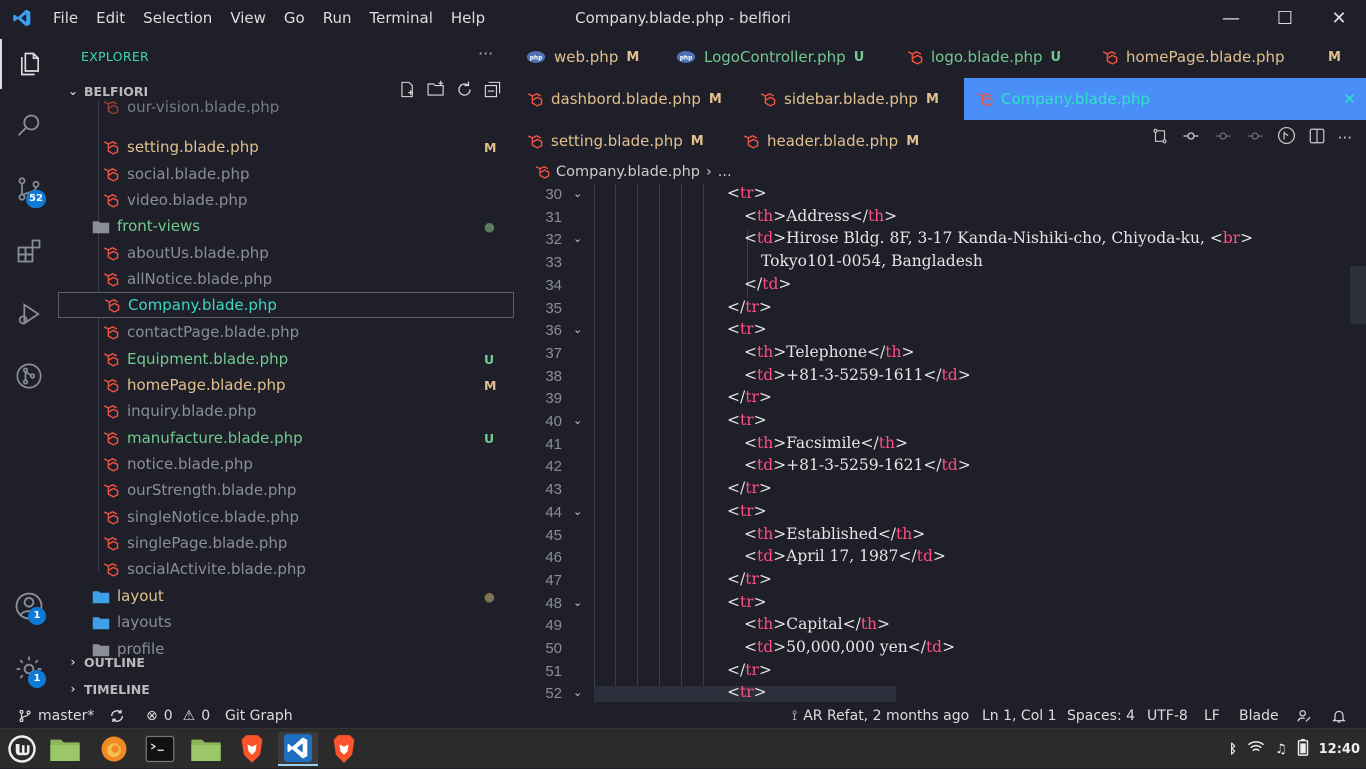  What do you see at coordinates (1358, 295) in the screenshot?
I see `editor-scrollbar` at bounding box center [1358, 295].